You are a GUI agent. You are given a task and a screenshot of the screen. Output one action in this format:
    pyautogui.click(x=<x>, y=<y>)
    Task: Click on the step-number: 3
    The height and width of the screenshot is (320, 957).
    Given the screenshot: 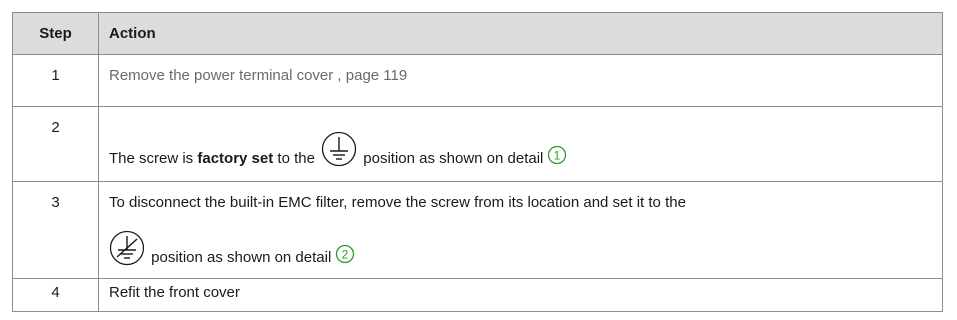 What is the action you would take?
    pyautogui.click(x=55, y=230)
    